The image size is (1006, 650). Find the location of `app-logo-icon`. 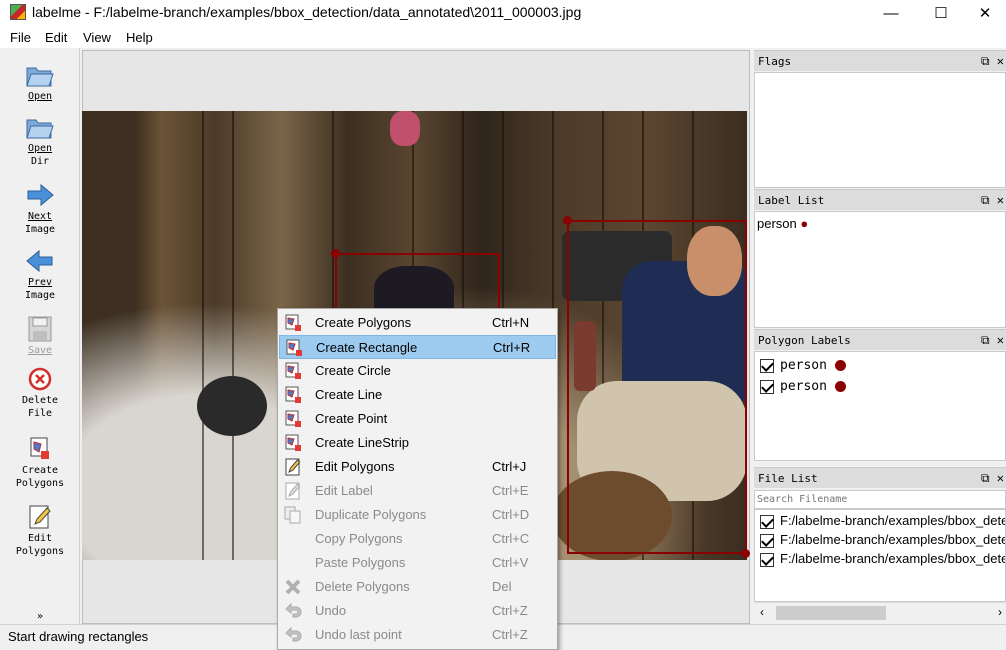

app-logo-icon is located at coordinates (18, 12).